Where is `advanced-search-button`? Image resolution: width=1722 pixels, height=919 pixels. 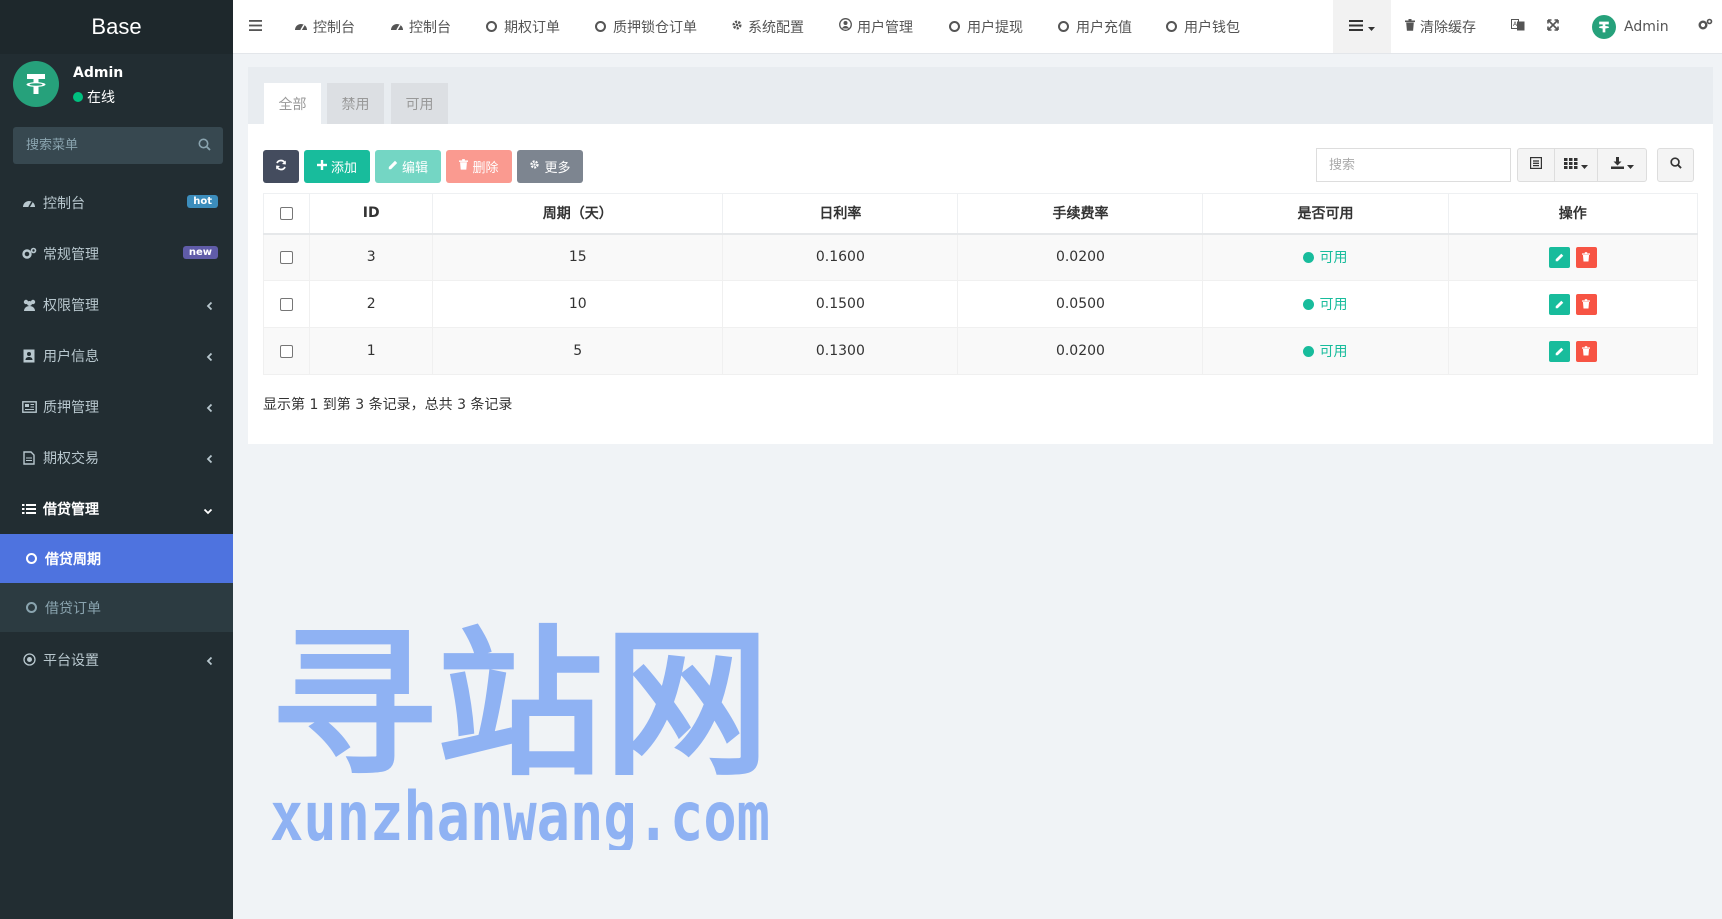 advanced-search-button is located at coordinates (1675, 165).